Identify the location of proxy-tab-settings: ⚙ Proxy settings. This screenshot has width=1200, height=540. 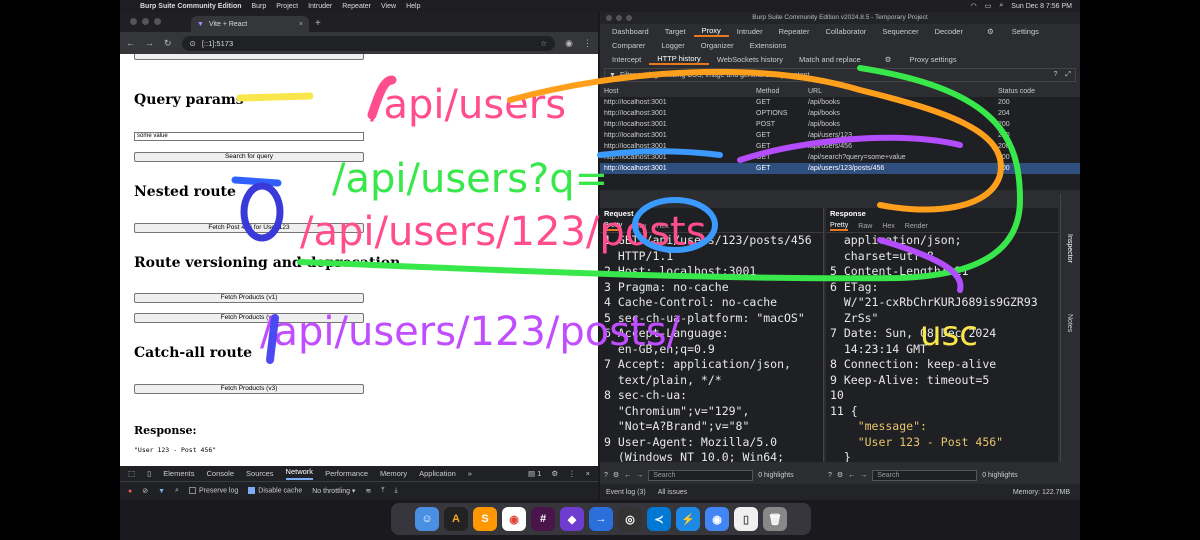
(921, 59).